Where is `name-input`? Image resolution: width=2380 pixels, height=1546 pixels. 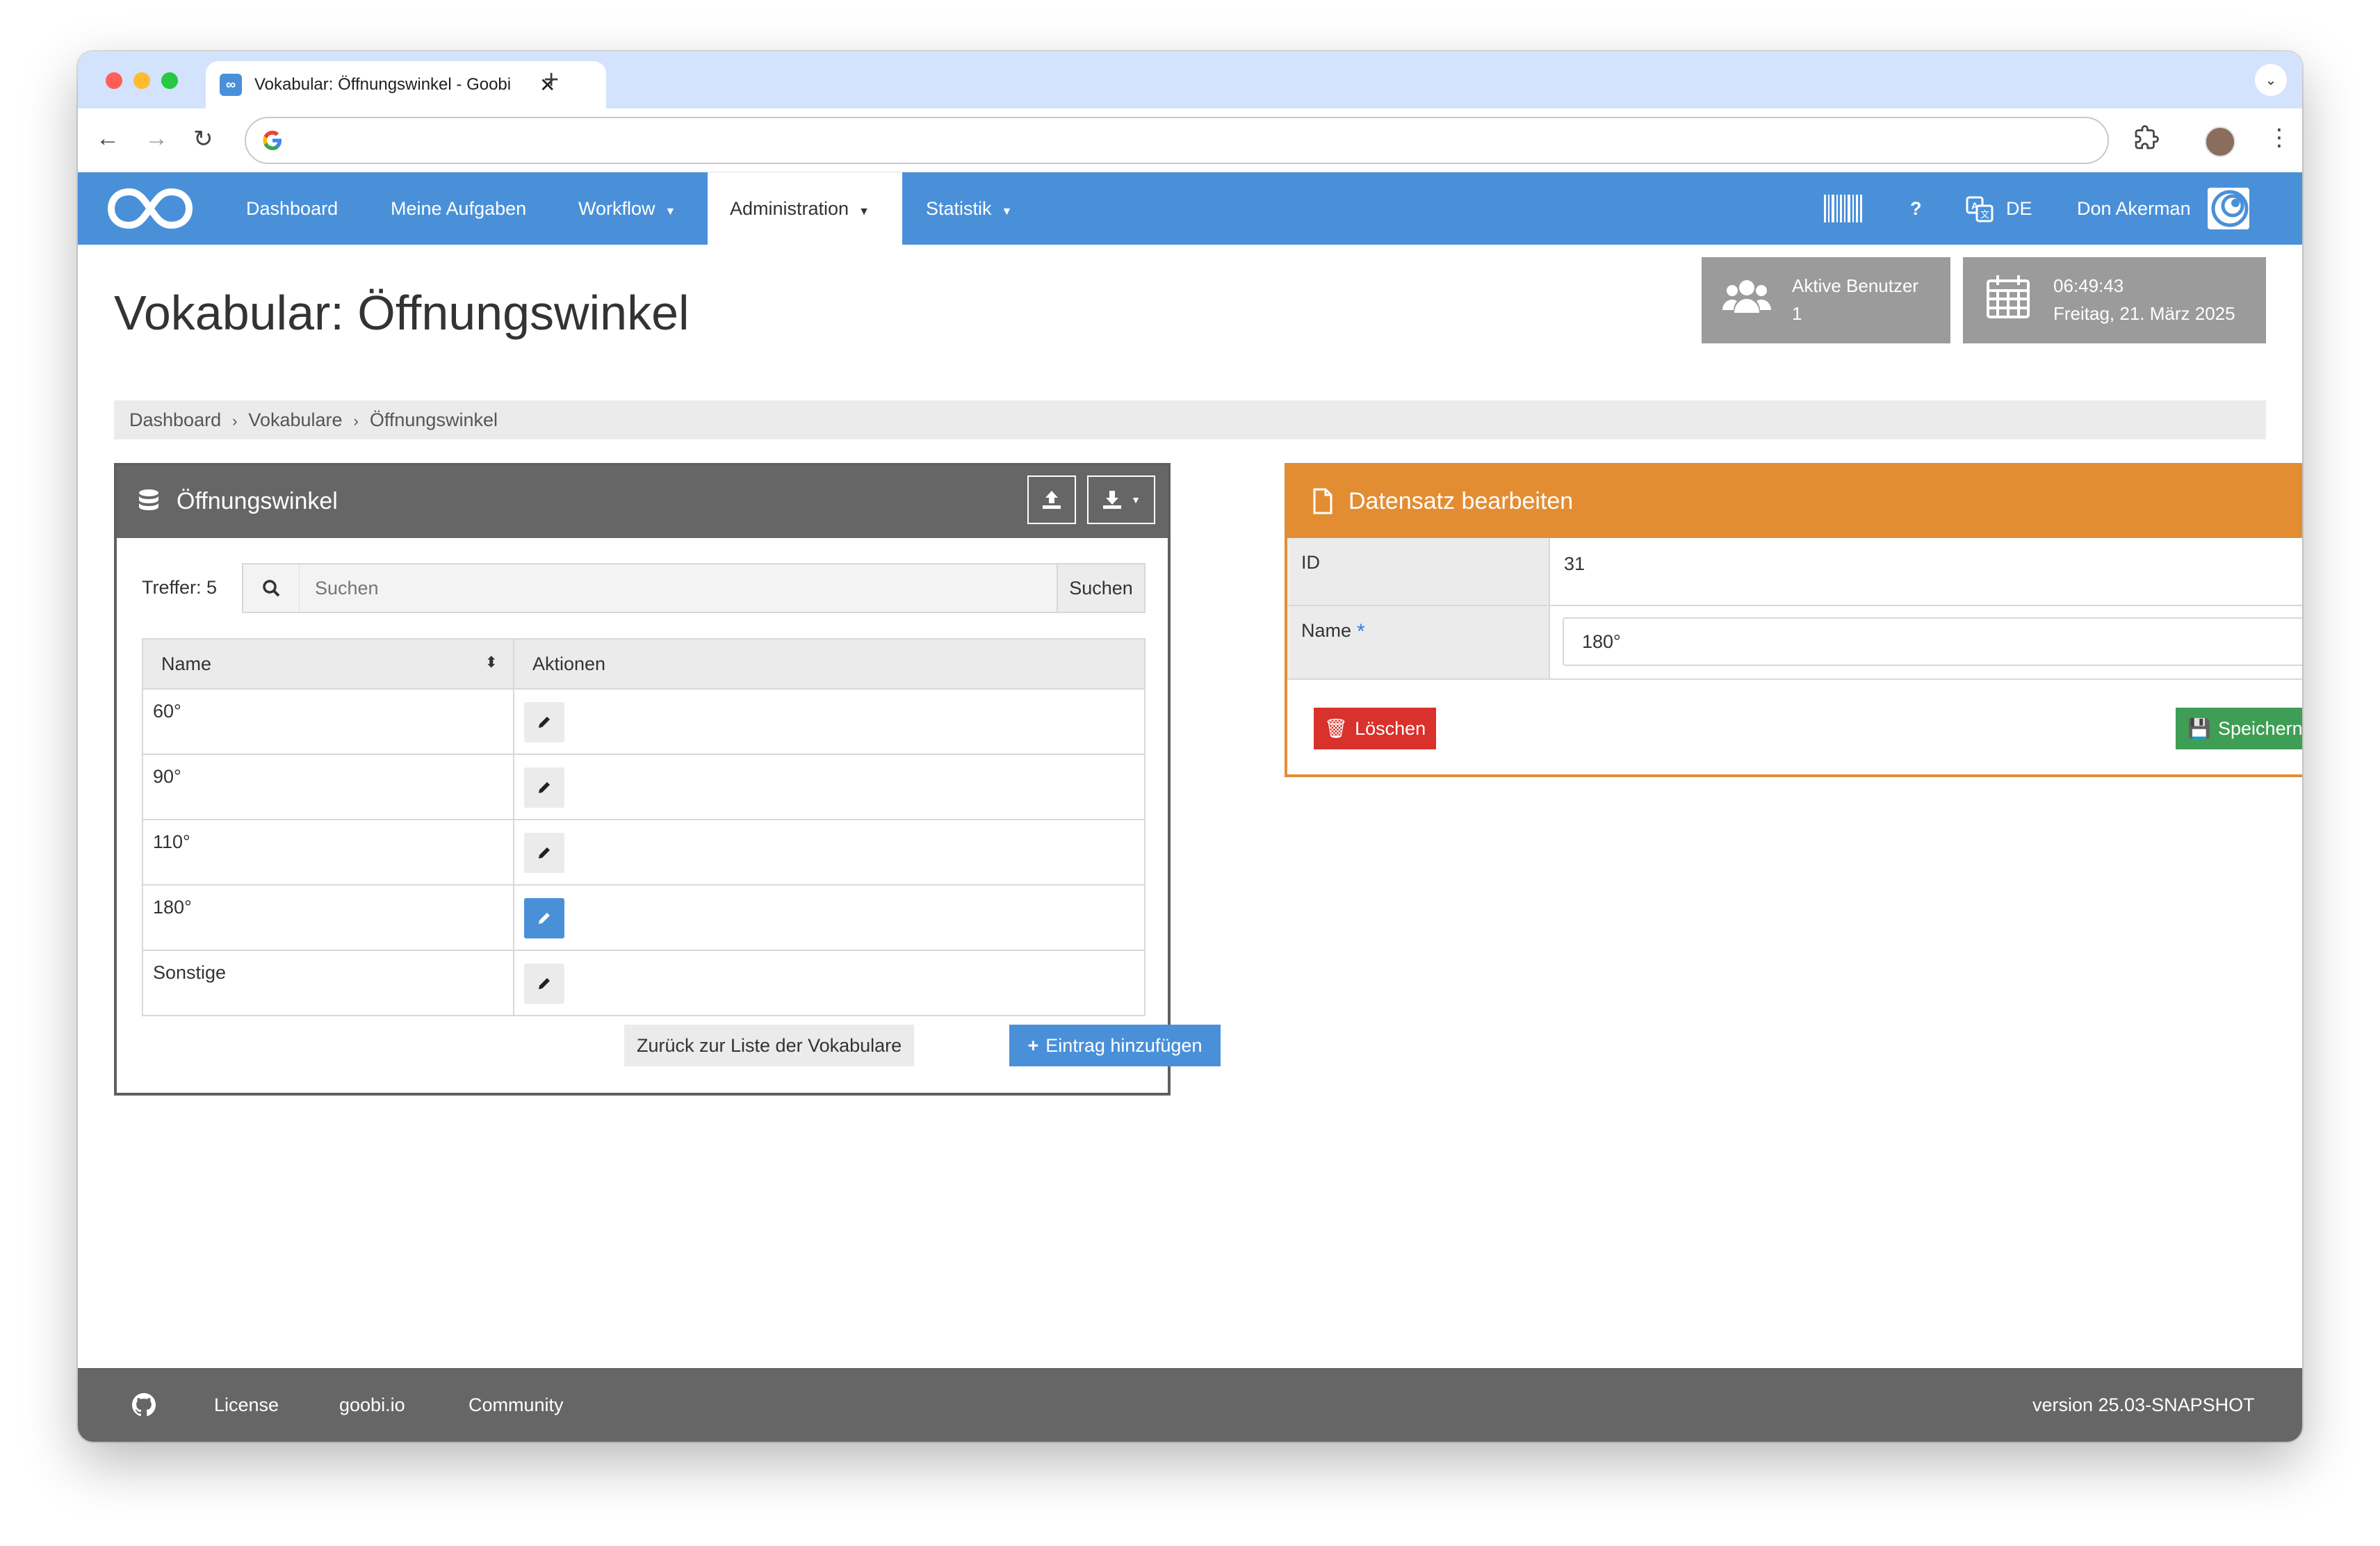 name-input is located at coordinates (1932, 641).